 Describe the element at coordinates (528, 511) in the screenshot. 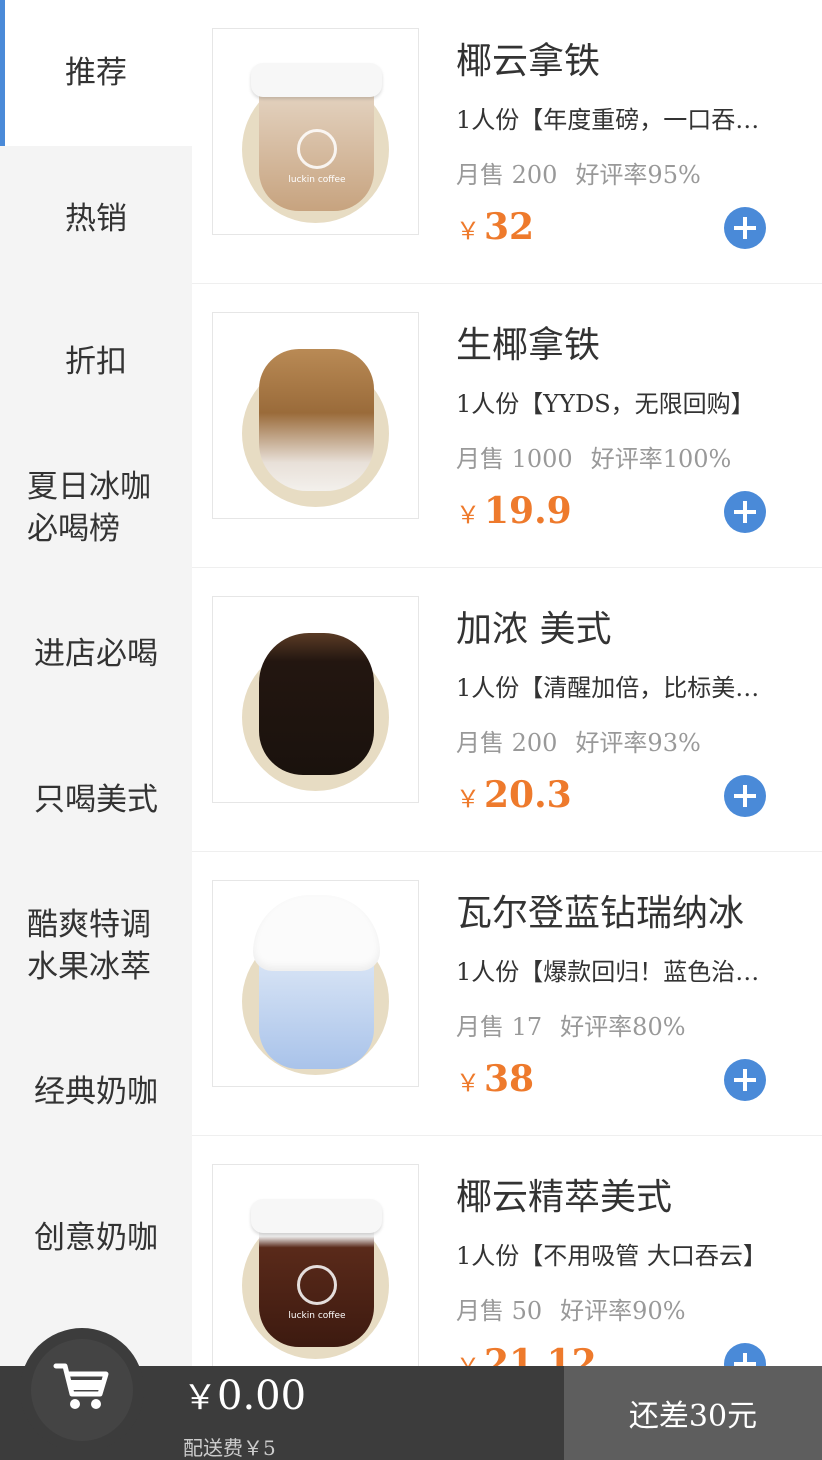

I see `price-value: 19.9` at that location.